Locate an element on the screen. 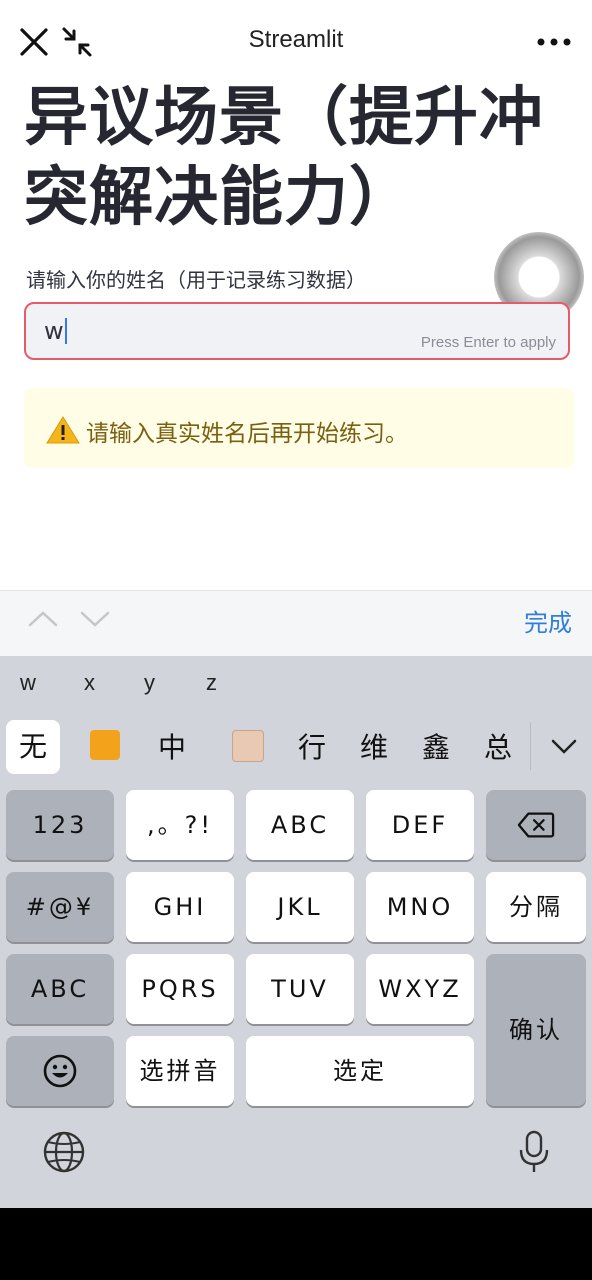 Image resolution: width=592 pixels, height=1280 pixels. separator-key: 分隔 is located at coordinates (536, 907).